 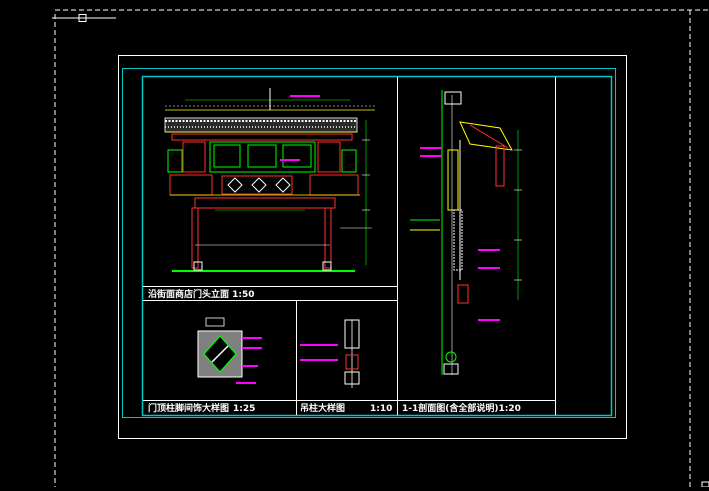 I want to click on title-elevation: 沿街面商店门头立面 1:50, so click(x=201, y=295).